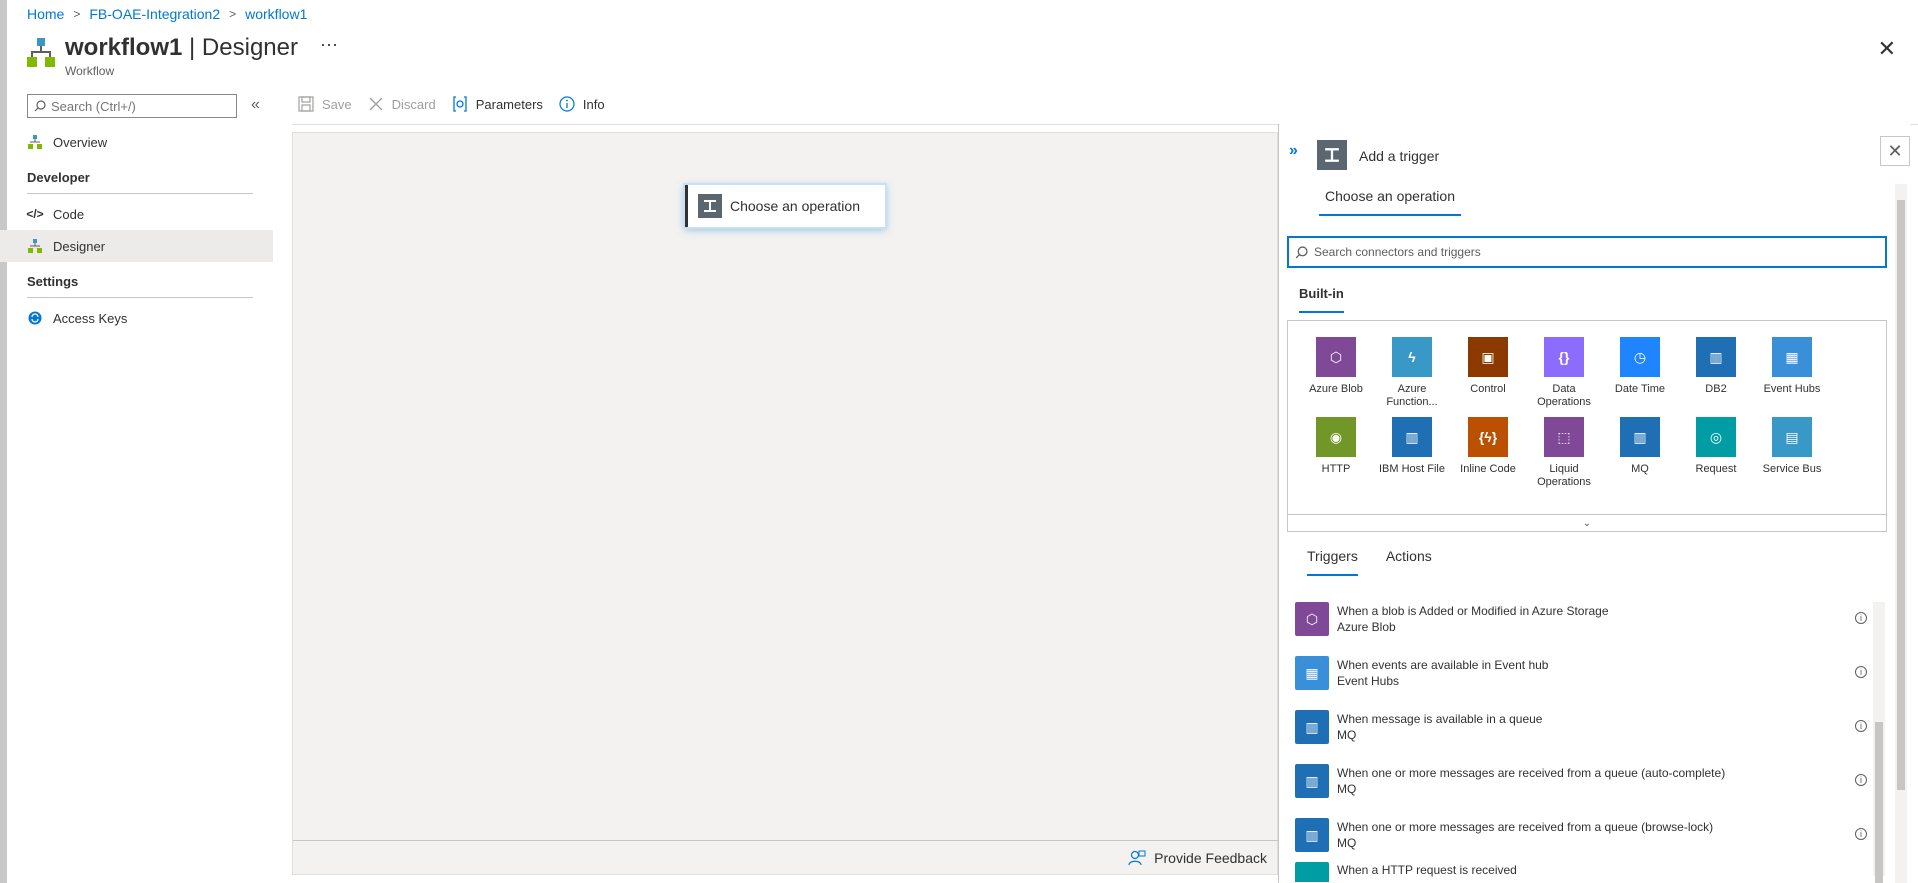 Image resolution: width=1918 pixels, height=883 pixels. I want to click on expand-panel-icon: », so click(1293, 151).